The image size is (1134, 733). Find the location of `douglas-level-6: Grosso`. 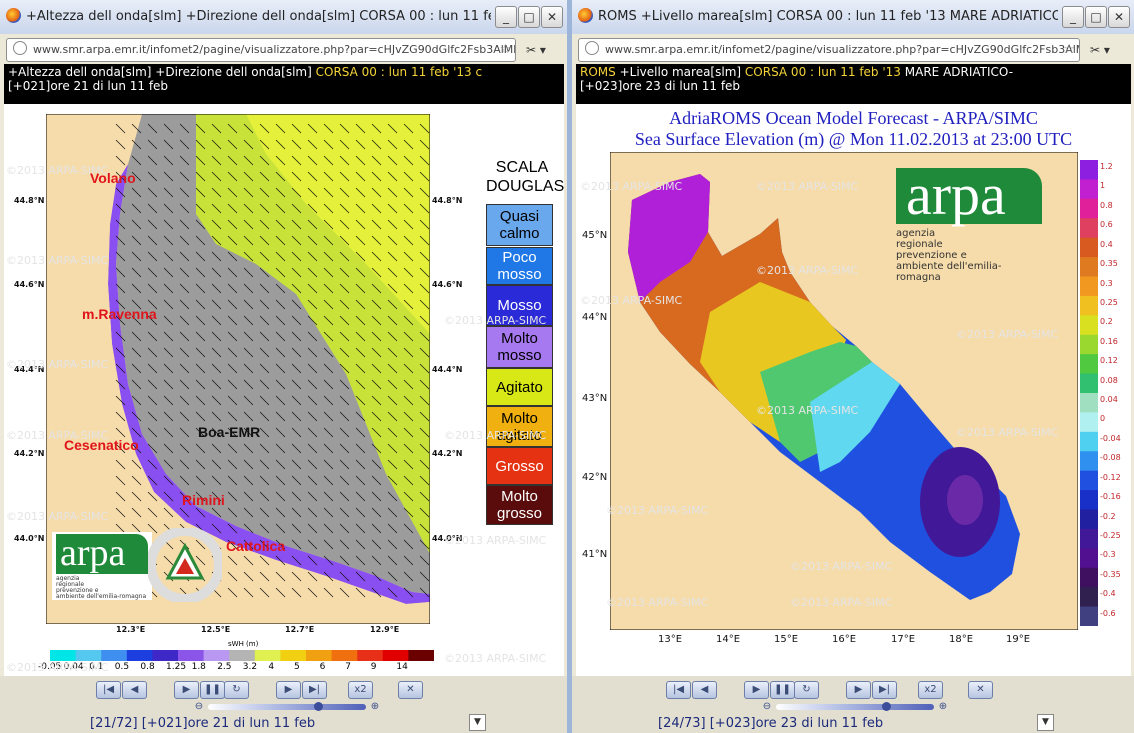

douglas-level-6: Grosso is located at coordinates (519, 466).